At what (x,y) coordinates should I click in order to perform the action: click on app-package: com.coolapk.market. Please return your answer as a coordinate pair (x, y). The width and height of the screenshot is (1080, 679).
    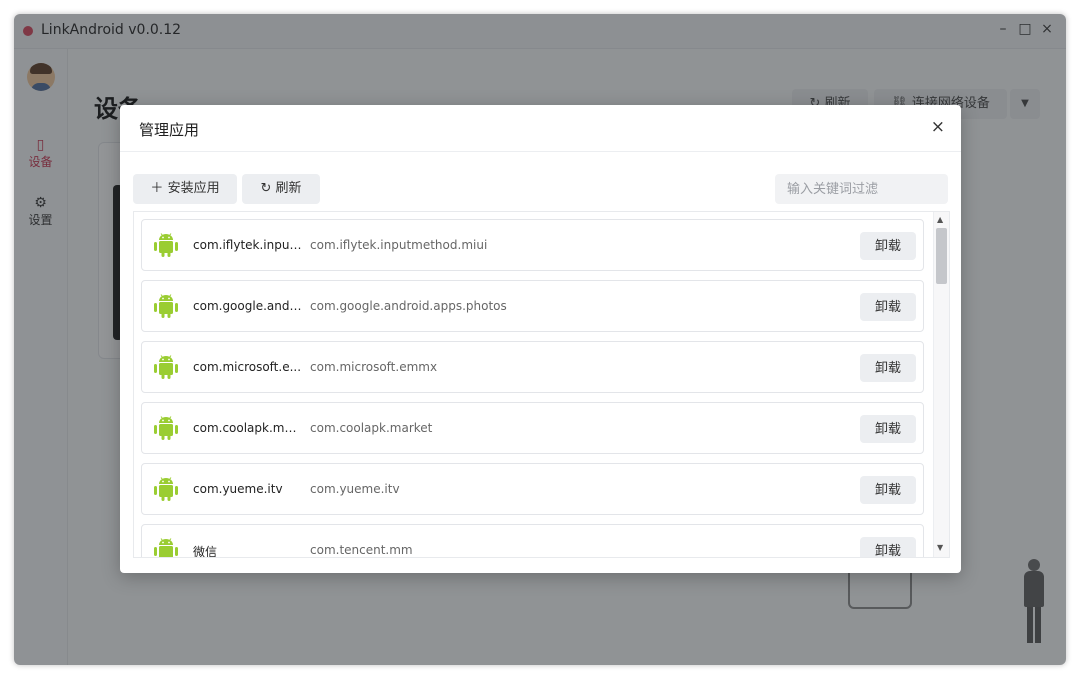
    Looking at the image, I should click on (371, 428).